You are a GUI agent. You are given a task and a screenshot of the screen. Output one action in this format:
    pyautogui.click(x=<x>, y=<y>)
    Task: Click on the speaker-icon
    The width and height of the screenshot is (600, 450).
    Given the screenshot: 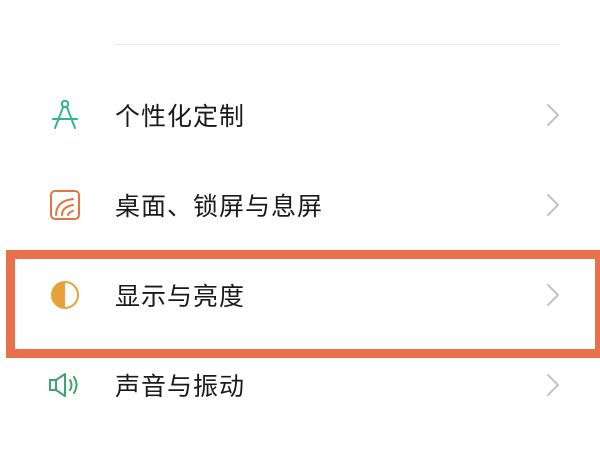 What is the action you would take?
    pyautogui.click(x=65, y=385)
    